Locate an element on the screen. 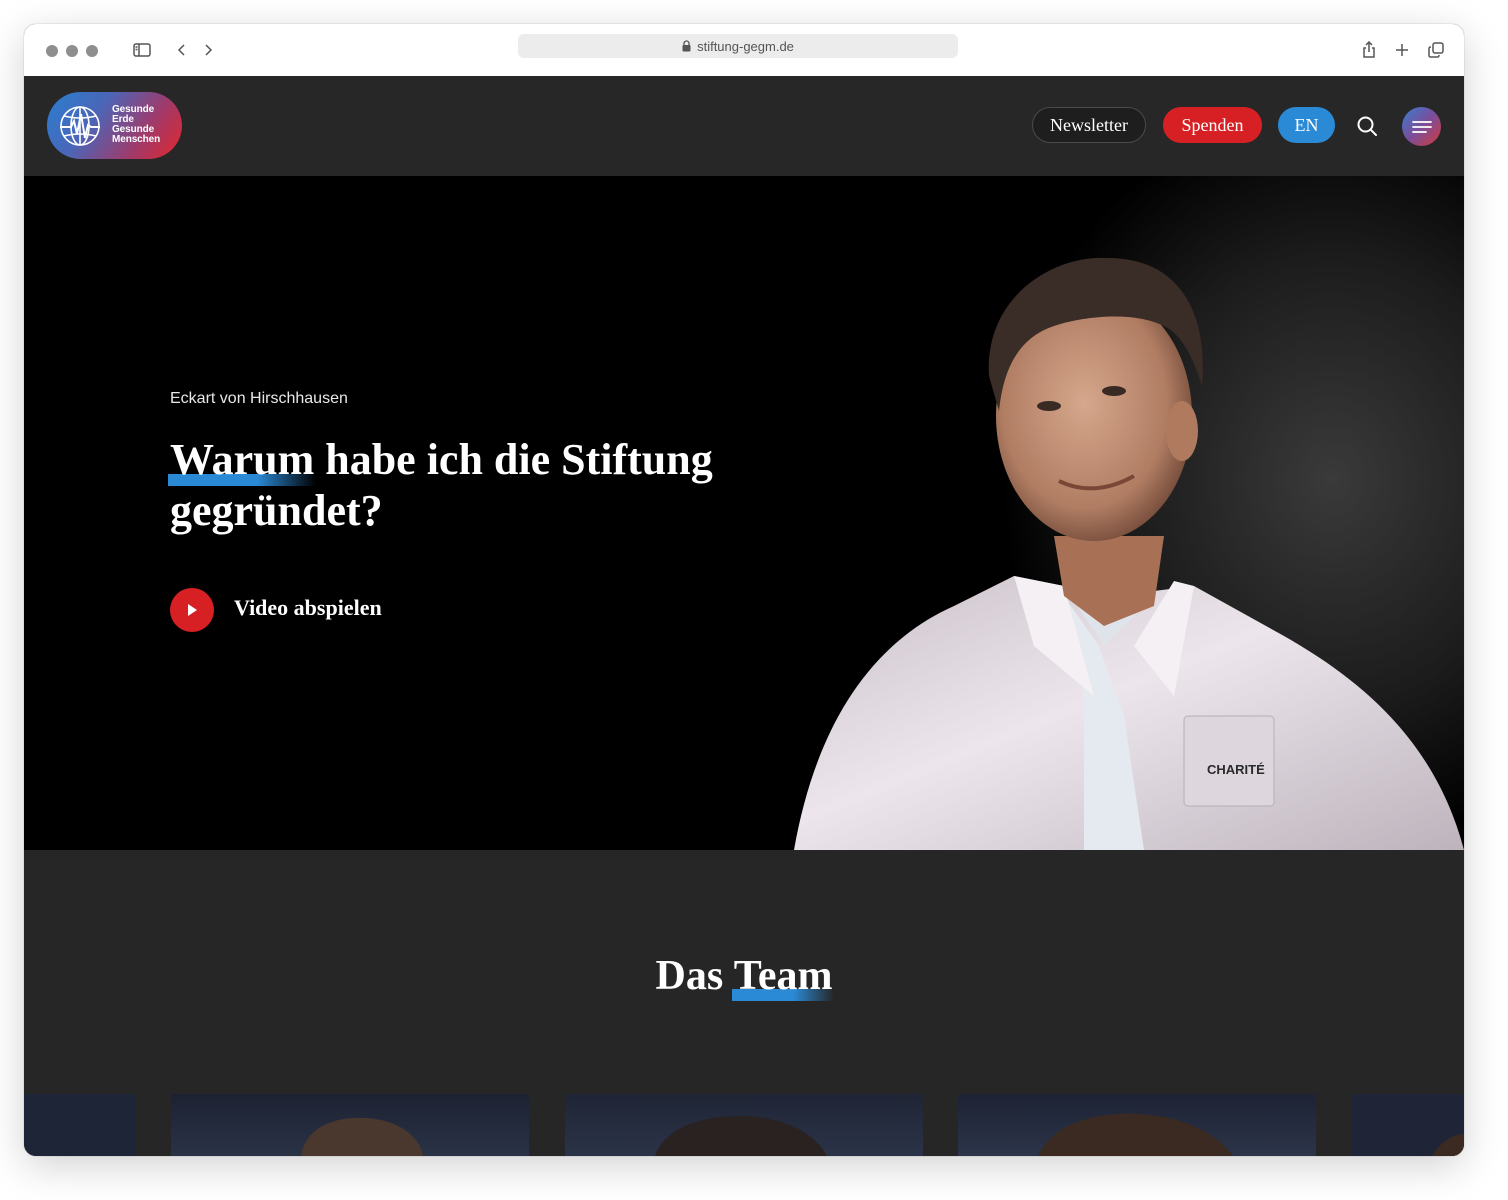 The width and height of the screenshot is (1508, 1200). share-icon is located at coordinates (1369, 50).